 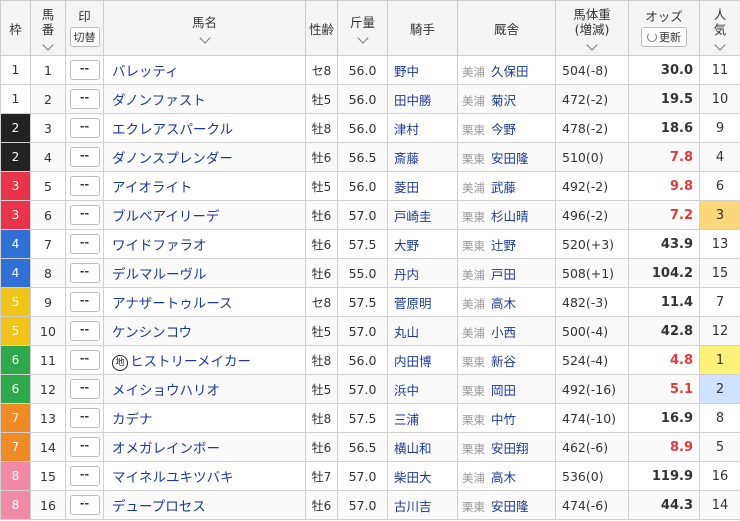 What do you see at coordinates (413, 100) in the screenshot?
I see `jockey-link: 田中勝` at bounding box center [413, 100].